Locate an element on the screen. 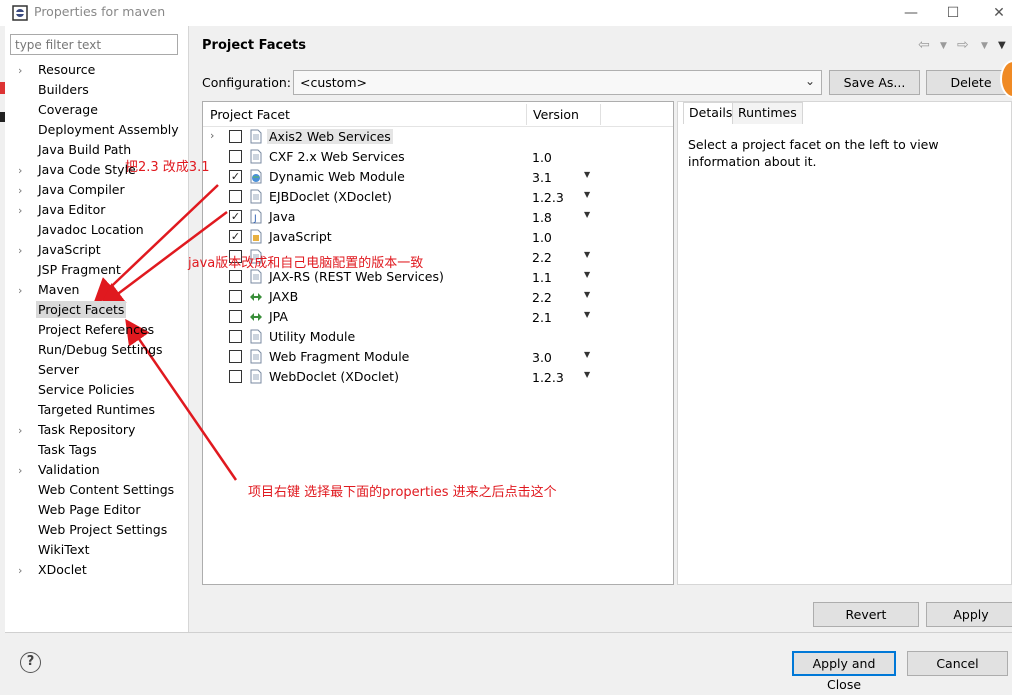  sidebar-item-project-facets: Project Facets is located at coordinates (72, 310).